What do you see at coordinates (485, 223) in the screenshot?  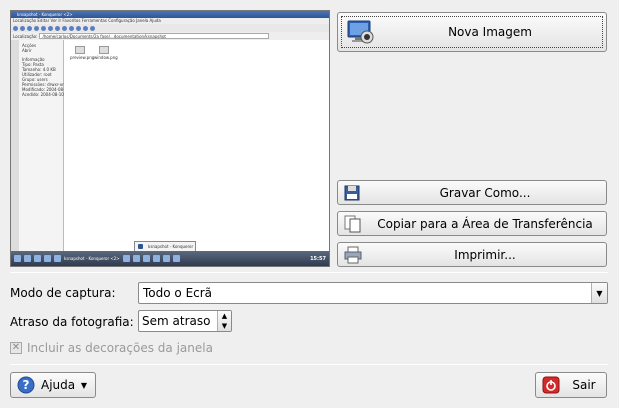 I see `copy-to-clipboard-label: Copiar para a Área de Transferência` at bounding box center [485, 223].